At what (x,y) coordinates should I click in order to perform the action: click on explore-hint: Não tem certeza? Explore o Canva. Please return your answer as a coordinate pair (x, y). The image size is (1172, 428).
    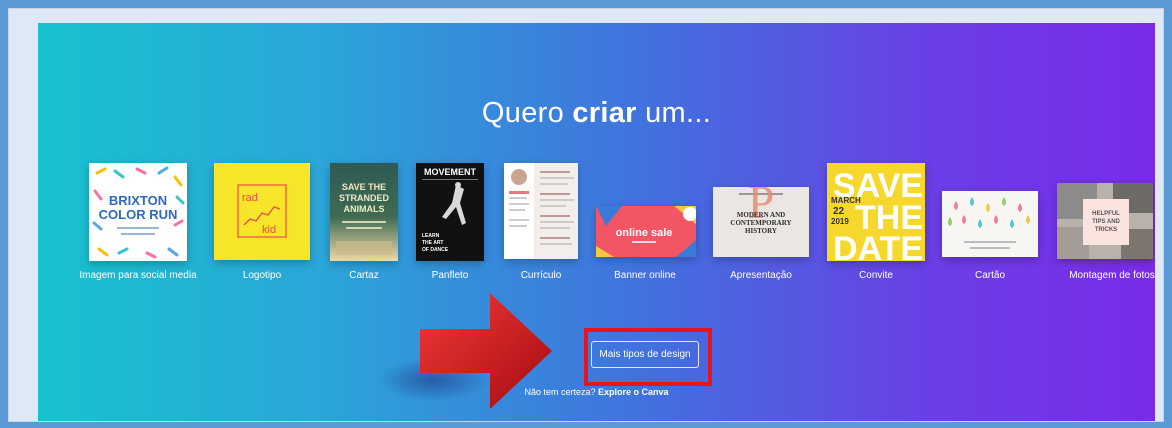
    Looking at the image, I should click on (596, 392).